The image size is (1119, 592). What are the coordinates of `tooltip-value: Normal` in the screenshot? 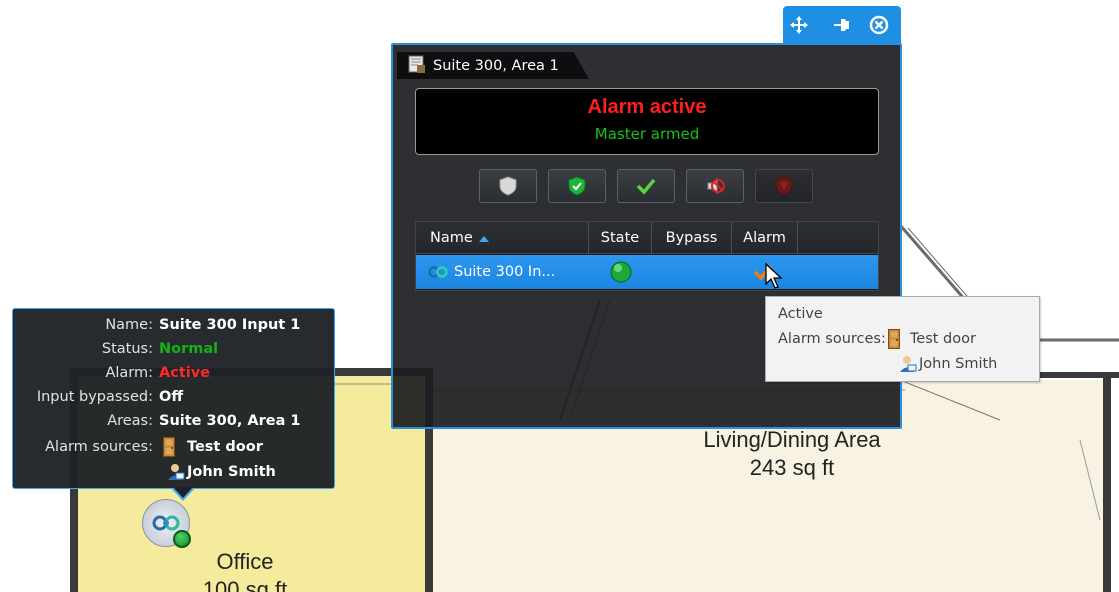 It's located at (189, 349).